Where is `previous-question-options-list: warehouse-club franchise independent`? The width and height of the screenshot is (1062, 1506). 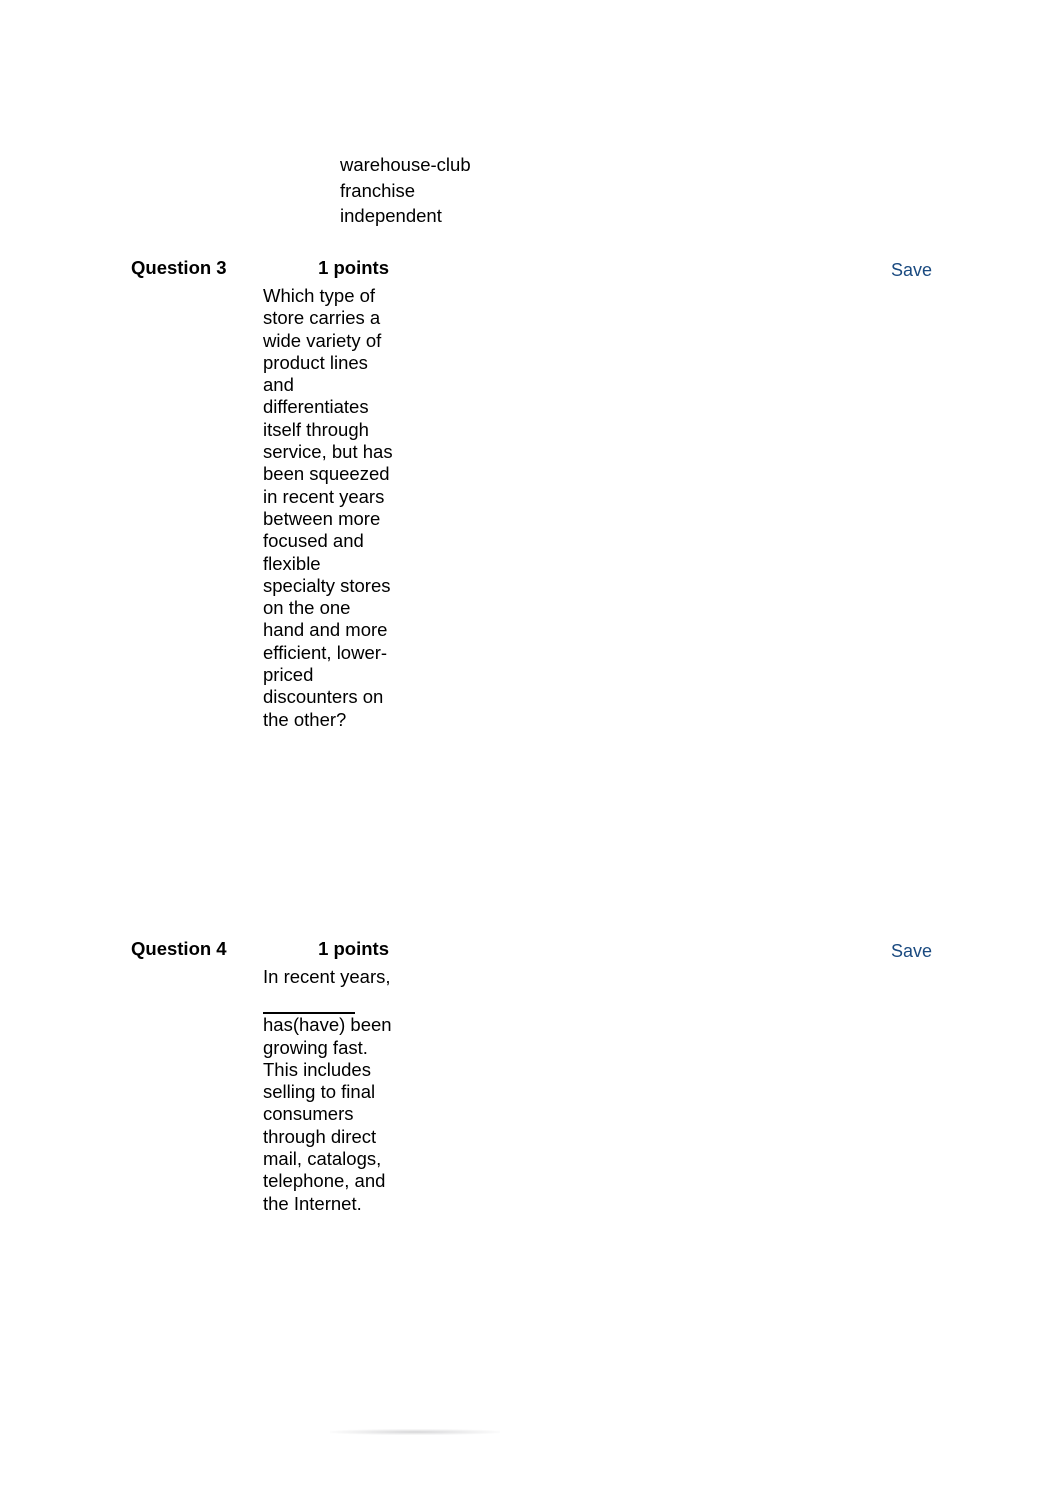 previous-question-options-list: warehouse-club franchise independent is located at coordinates (470, 190).